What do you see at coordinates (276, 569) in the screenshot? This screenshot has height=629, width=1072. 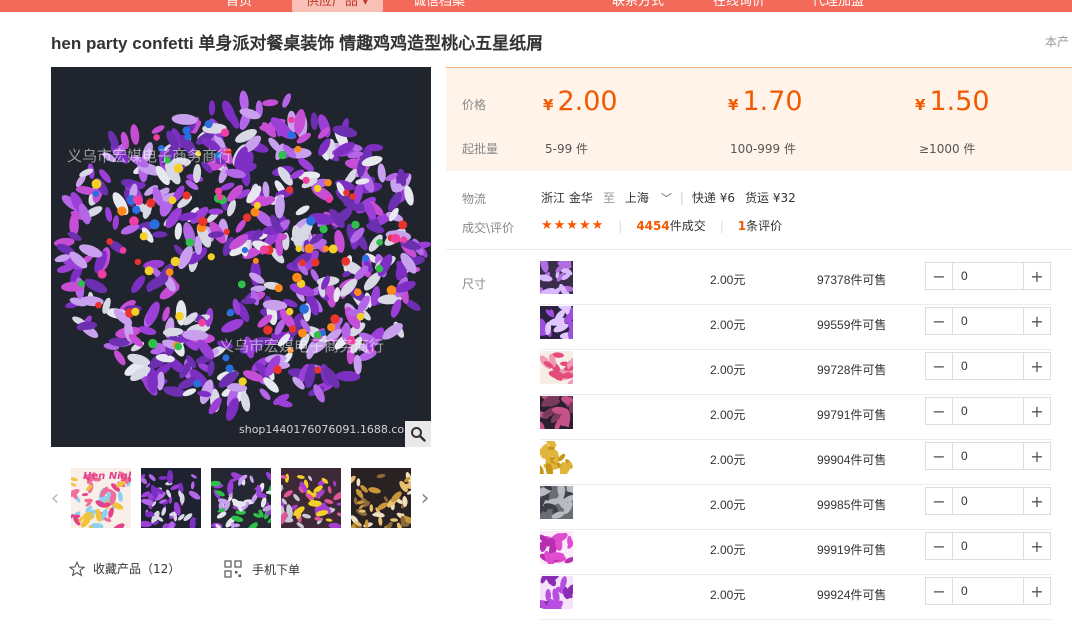 I see `mobile-order-label: 手机下单` at bounding box center [276, 569].